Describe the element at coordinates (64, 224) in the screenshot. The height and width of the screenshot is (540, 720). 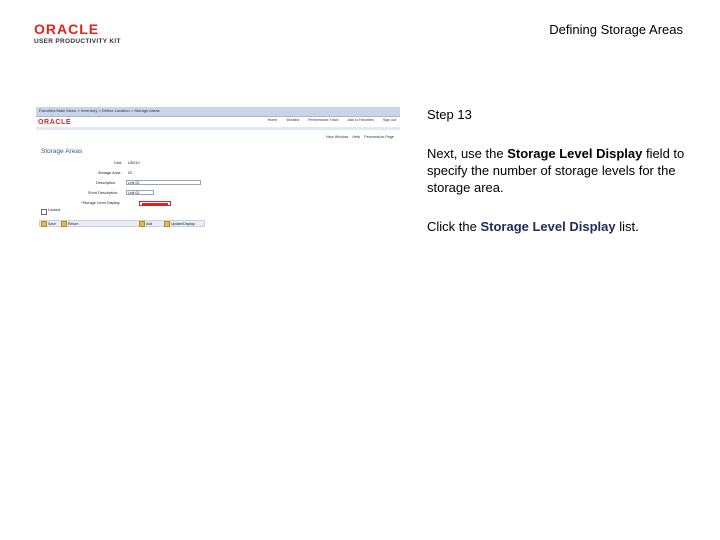
I see `return-icon` at that location.